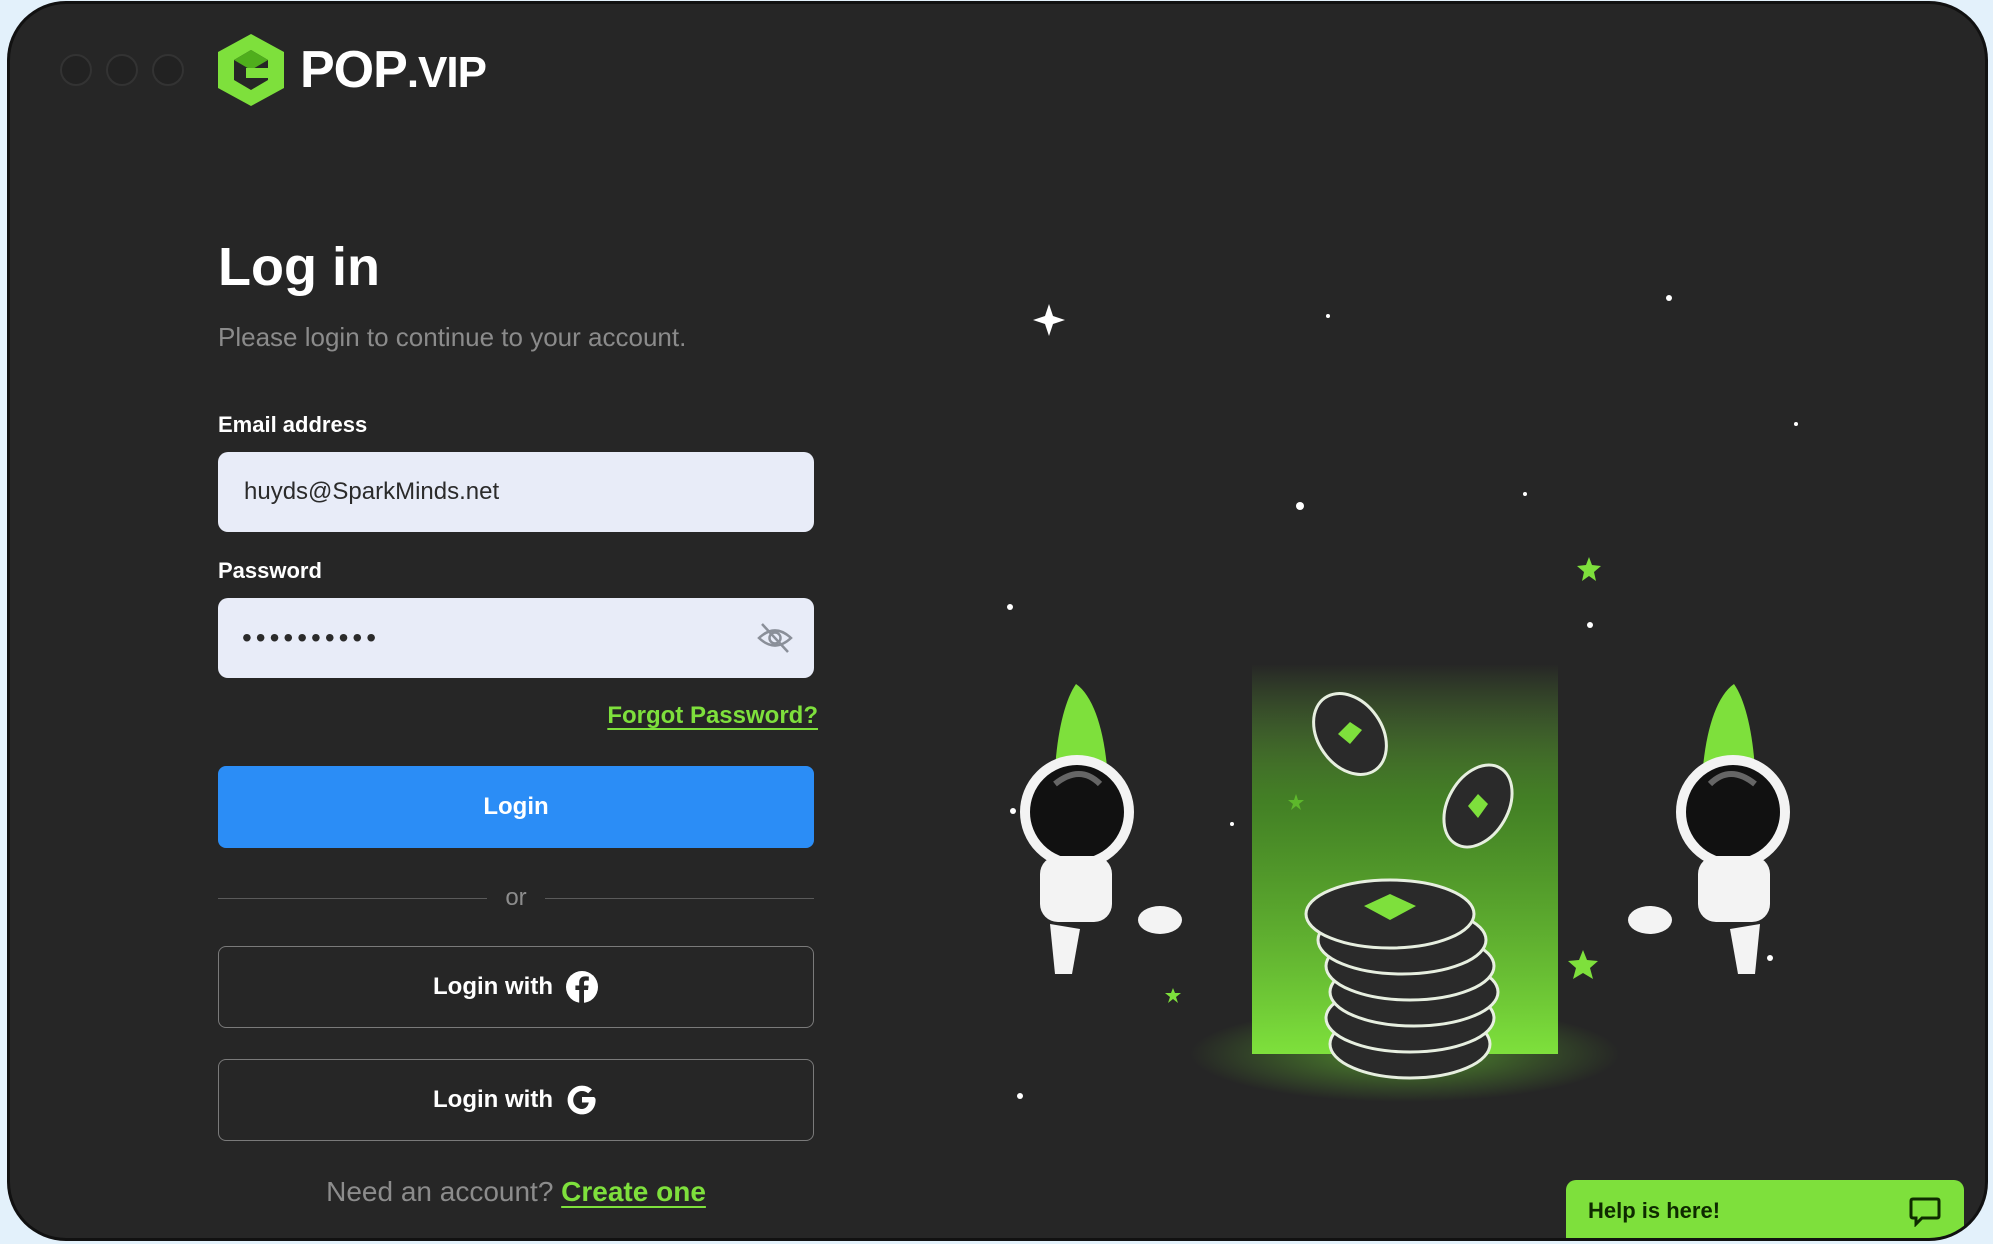  I want to click on signup-prompt: Need an account? Create one, so click(516, 1192).